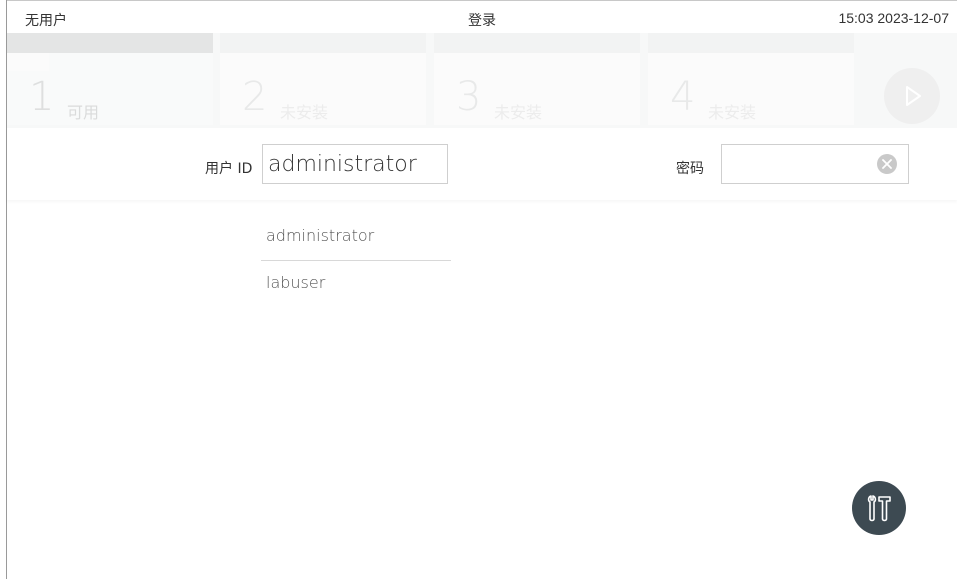 This screenshot has height=579, width=957. I want to click on module-1: 1 可用, so click(110, 80).